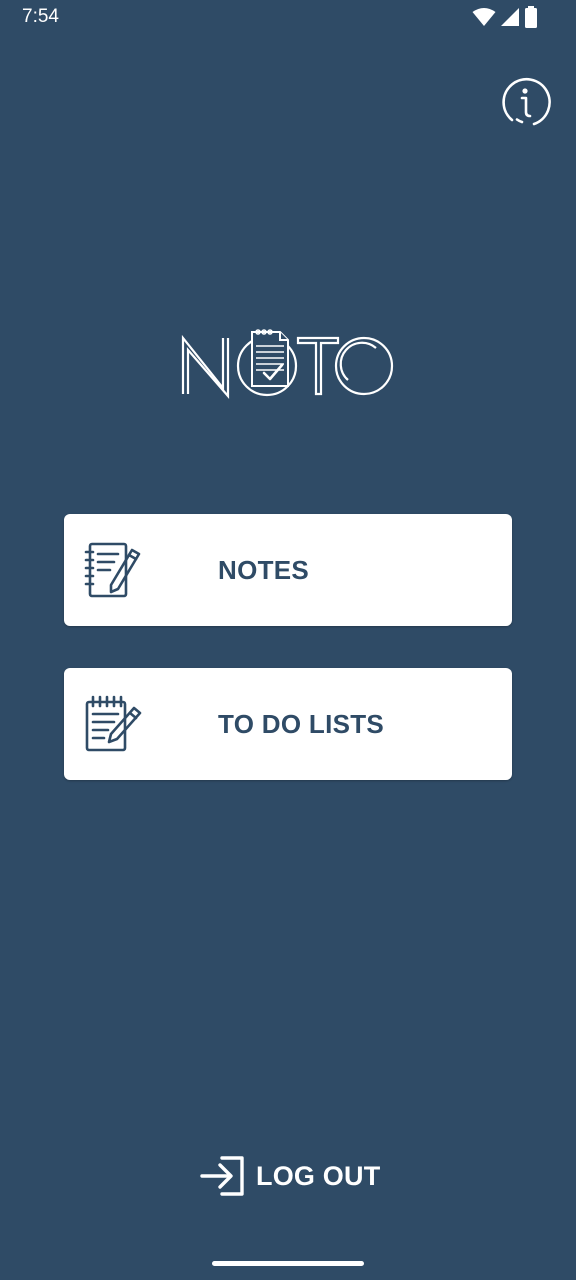 The image size is (576, 1280). I want to click on gesture-nav-handle, so click(288, 1263).